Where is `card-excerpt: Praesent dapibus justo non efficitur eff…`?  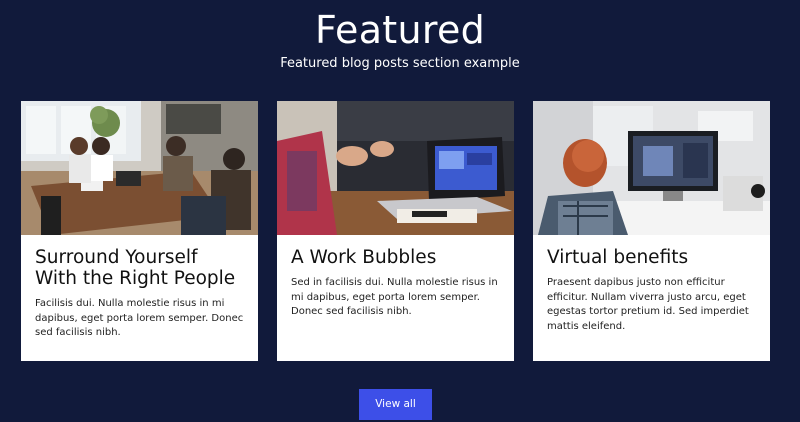
card-excerpt: Praesent dapibus justo non efficitur eff… is located at coordinates (648, 304).